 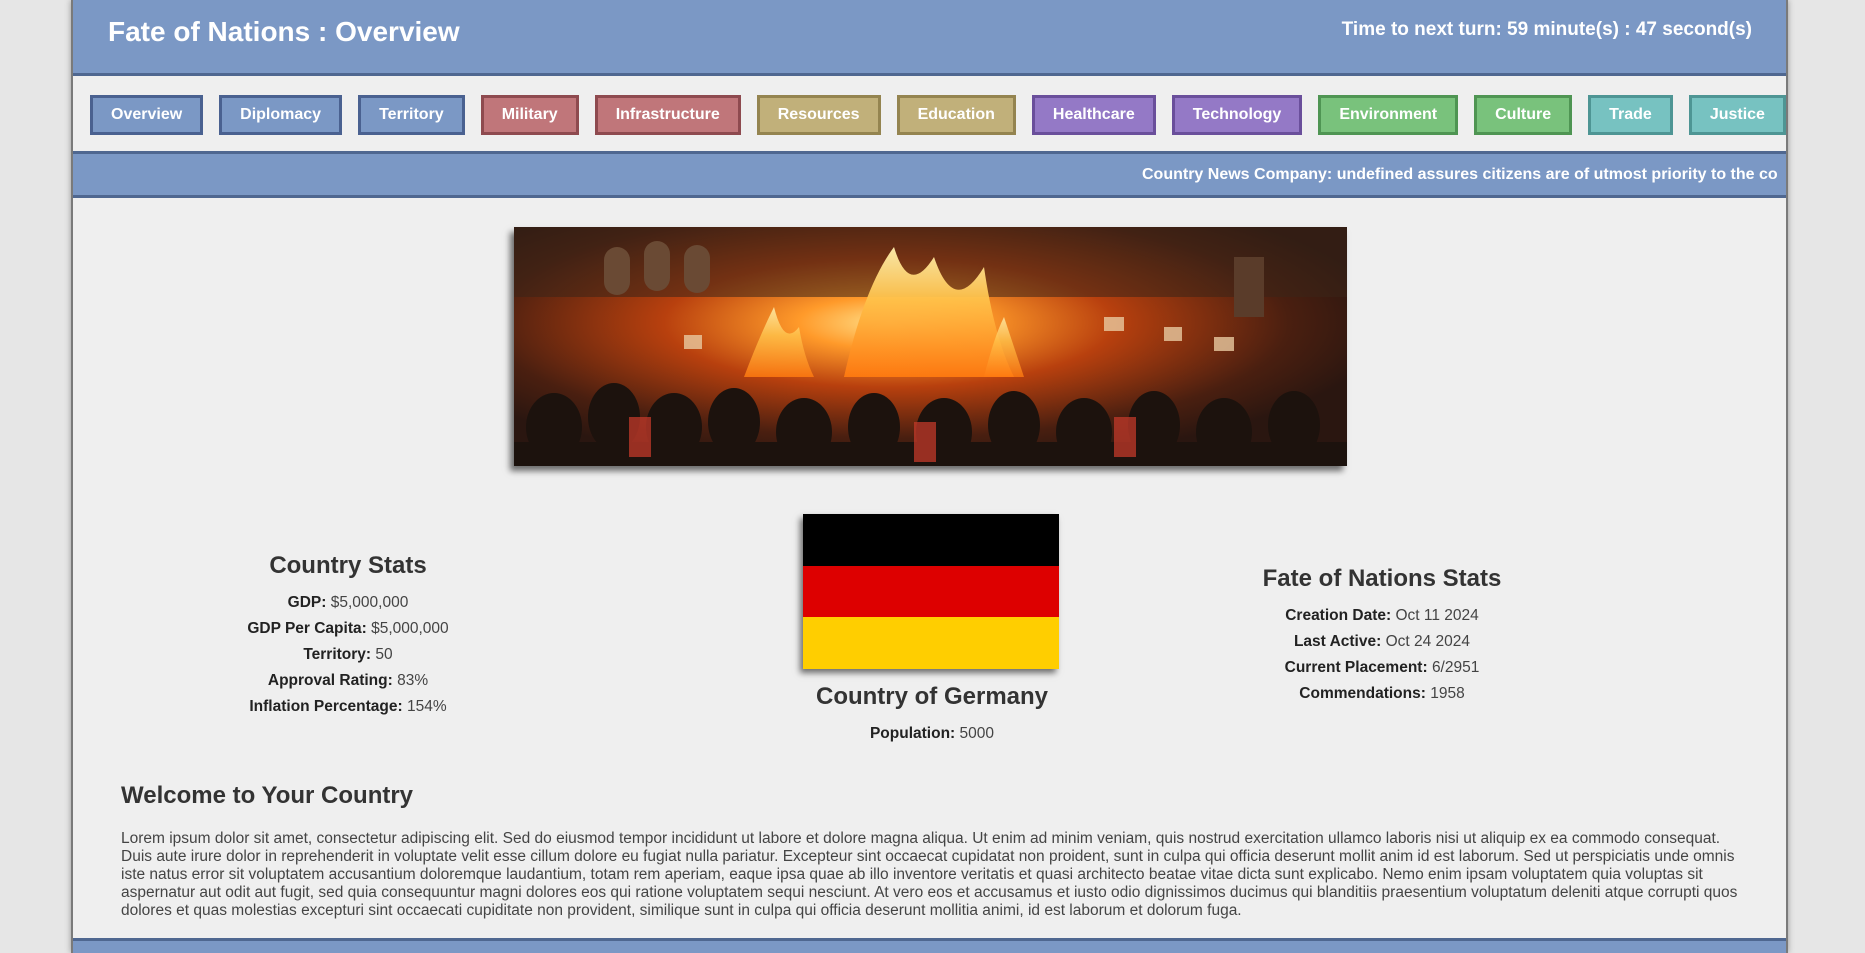 I want to click on stat-value: 1958, so click(x=1447, y=693).